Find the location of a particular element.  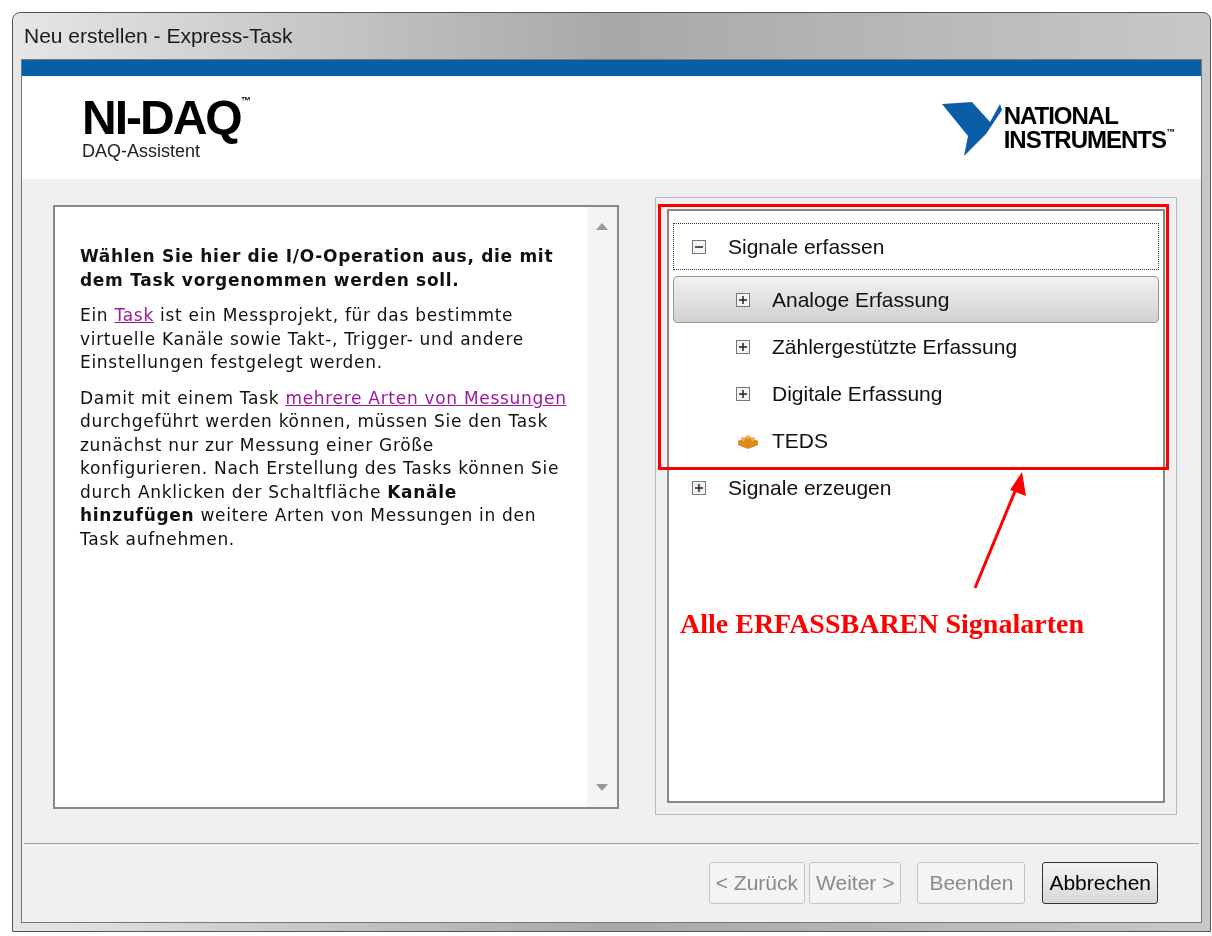

dialog-button: Abbrechen is located at coordinates (1100, 883).